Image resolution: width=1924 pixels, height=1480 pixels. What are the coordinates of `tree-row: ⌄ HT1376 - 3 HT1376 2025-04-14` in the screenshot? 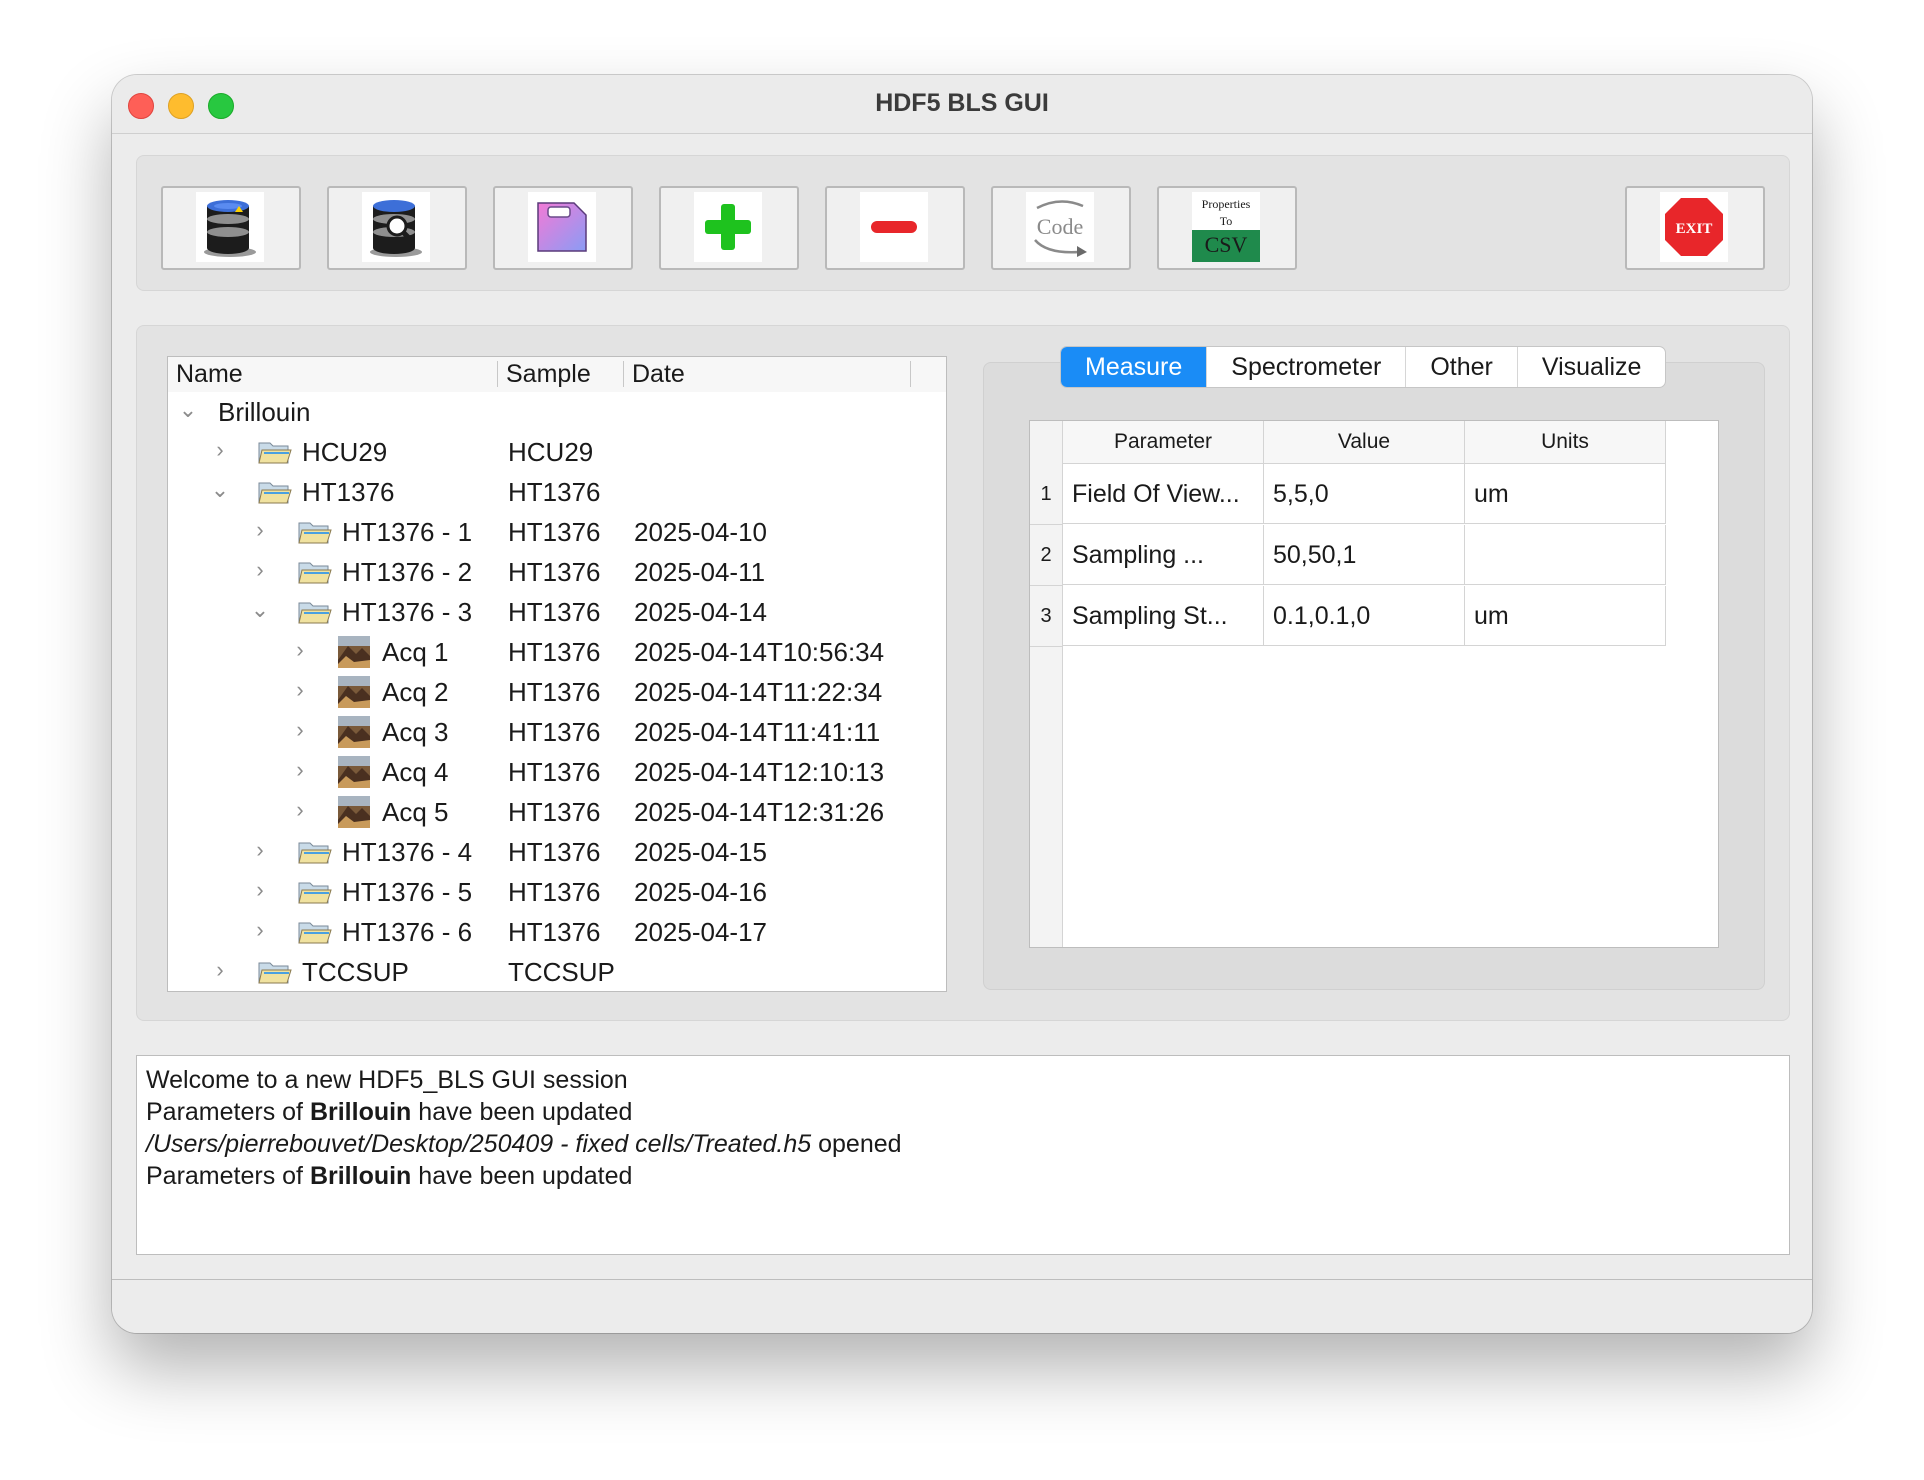 It's located at (557, 613).